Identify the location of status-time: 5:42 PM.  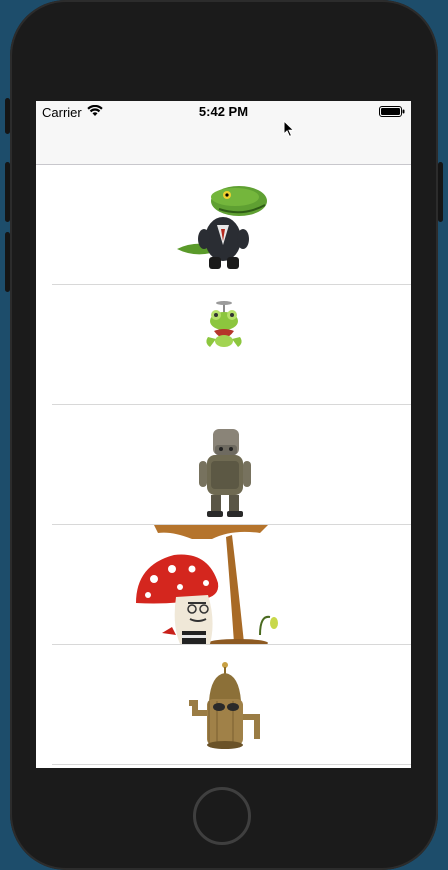
(223, 111).